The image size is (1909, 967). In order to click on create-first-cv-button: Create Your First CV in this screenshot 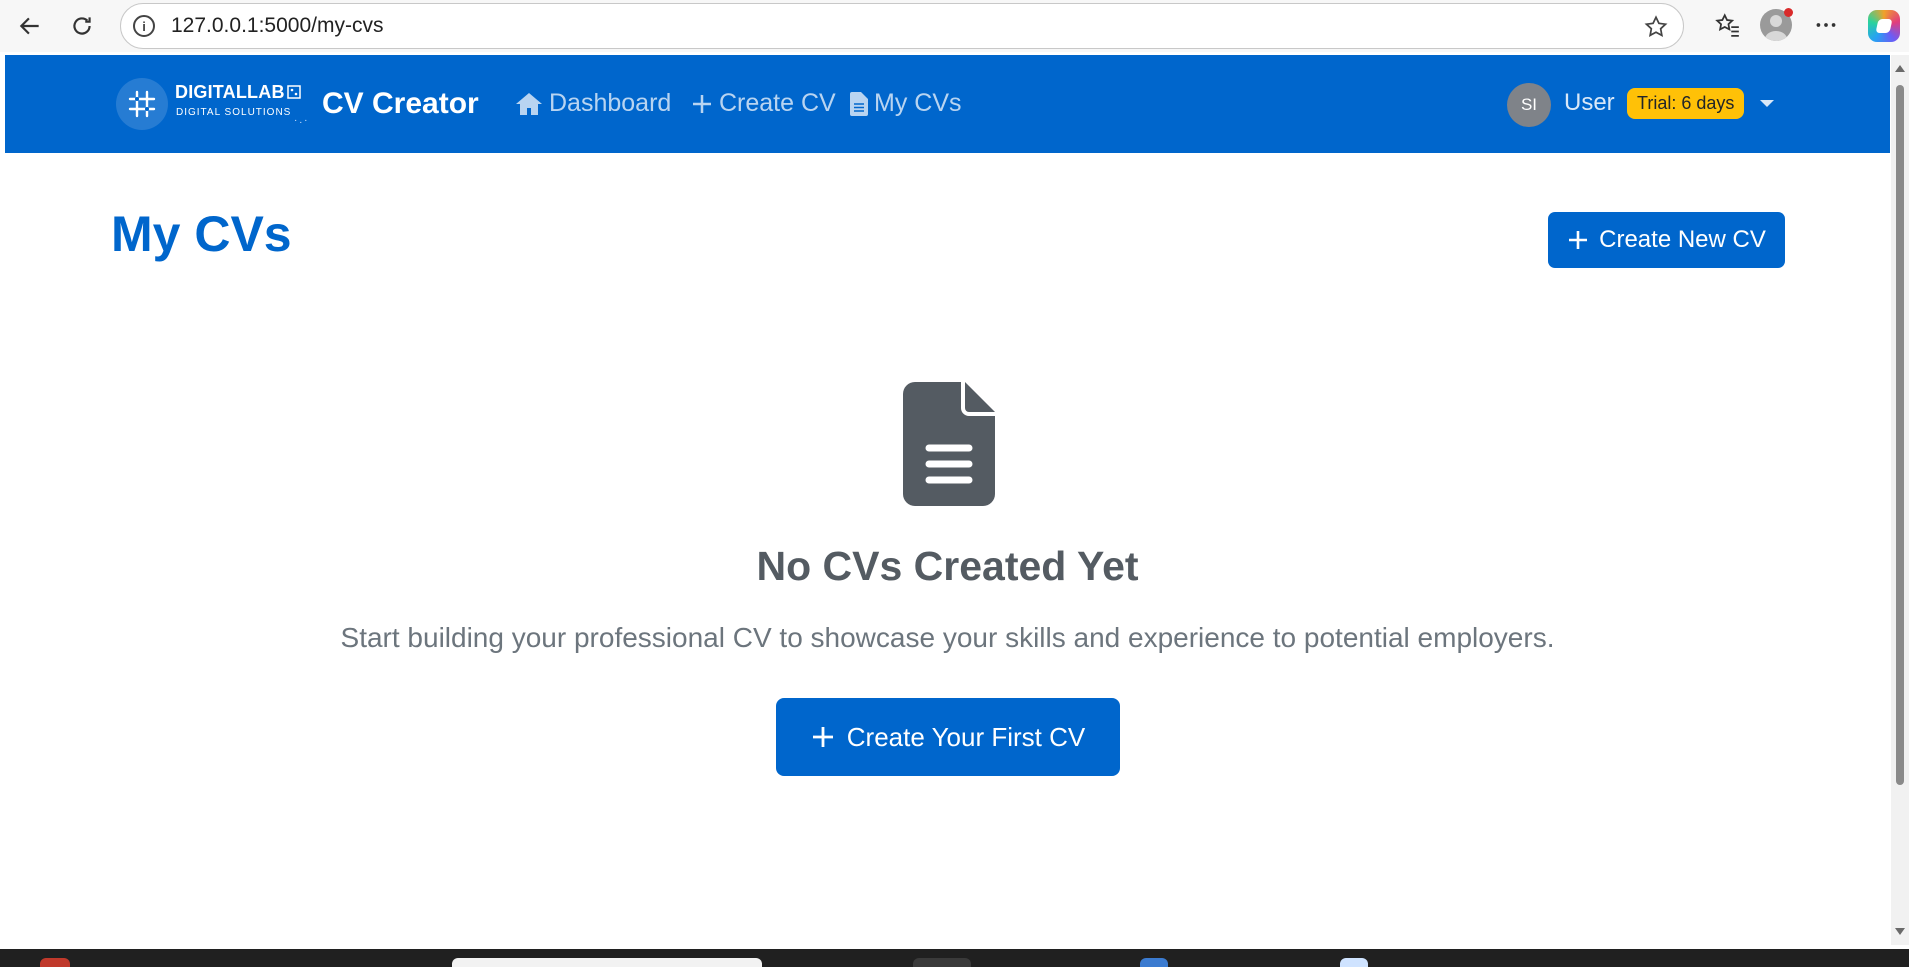, I will do `click(948, 737)`.